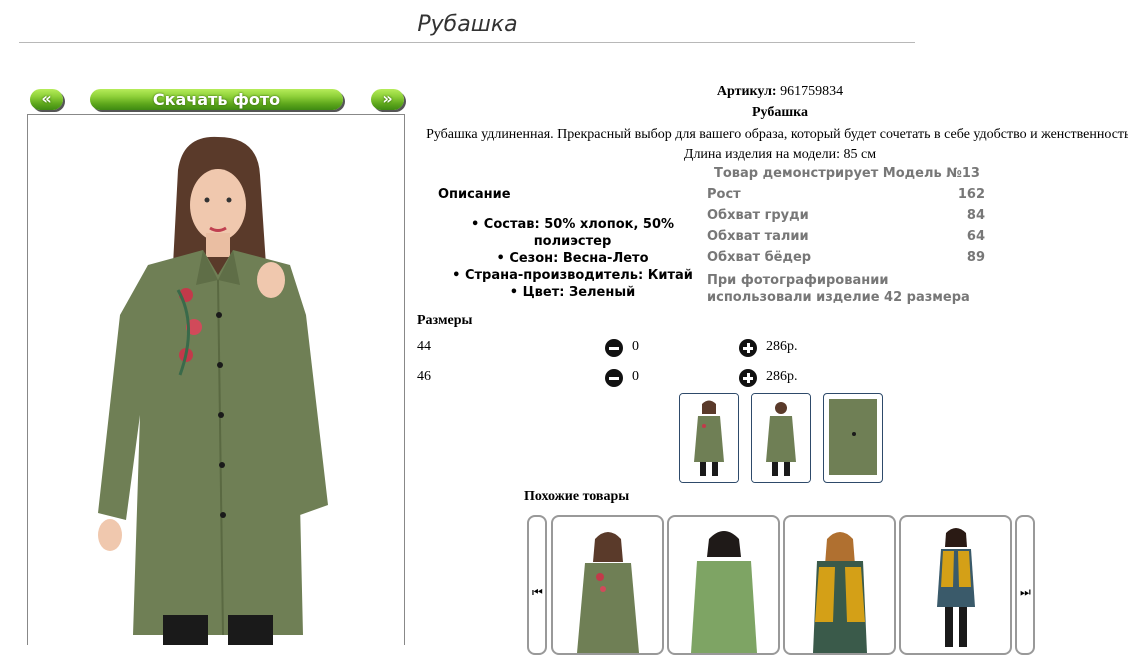 Image resolution: width=1128 pixels, height=655 pixels. I want to click on carousel-prev-button: ⏮, so click(537, 585).